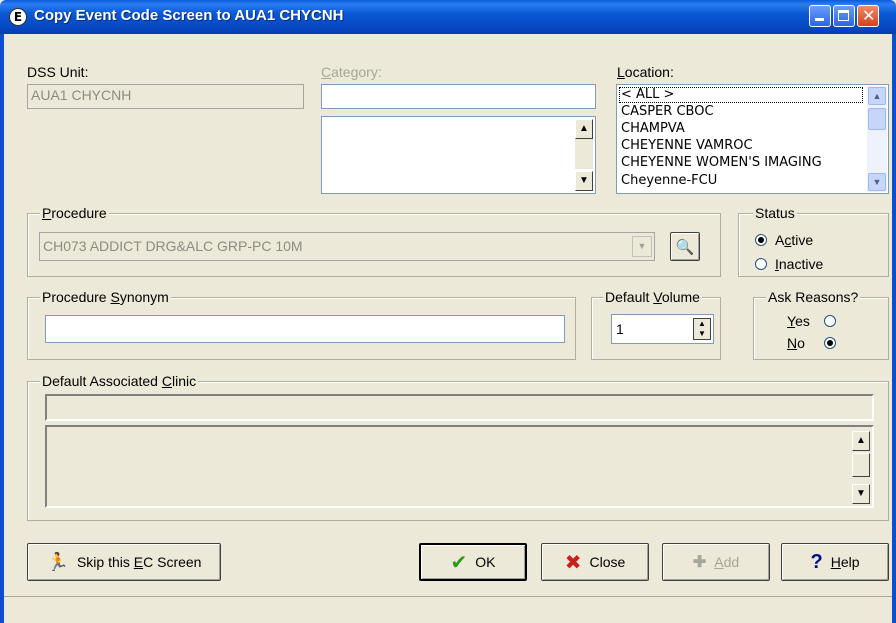 This screenshot has width=896, height=623. I want to click on status-bar, so click(448, 610).